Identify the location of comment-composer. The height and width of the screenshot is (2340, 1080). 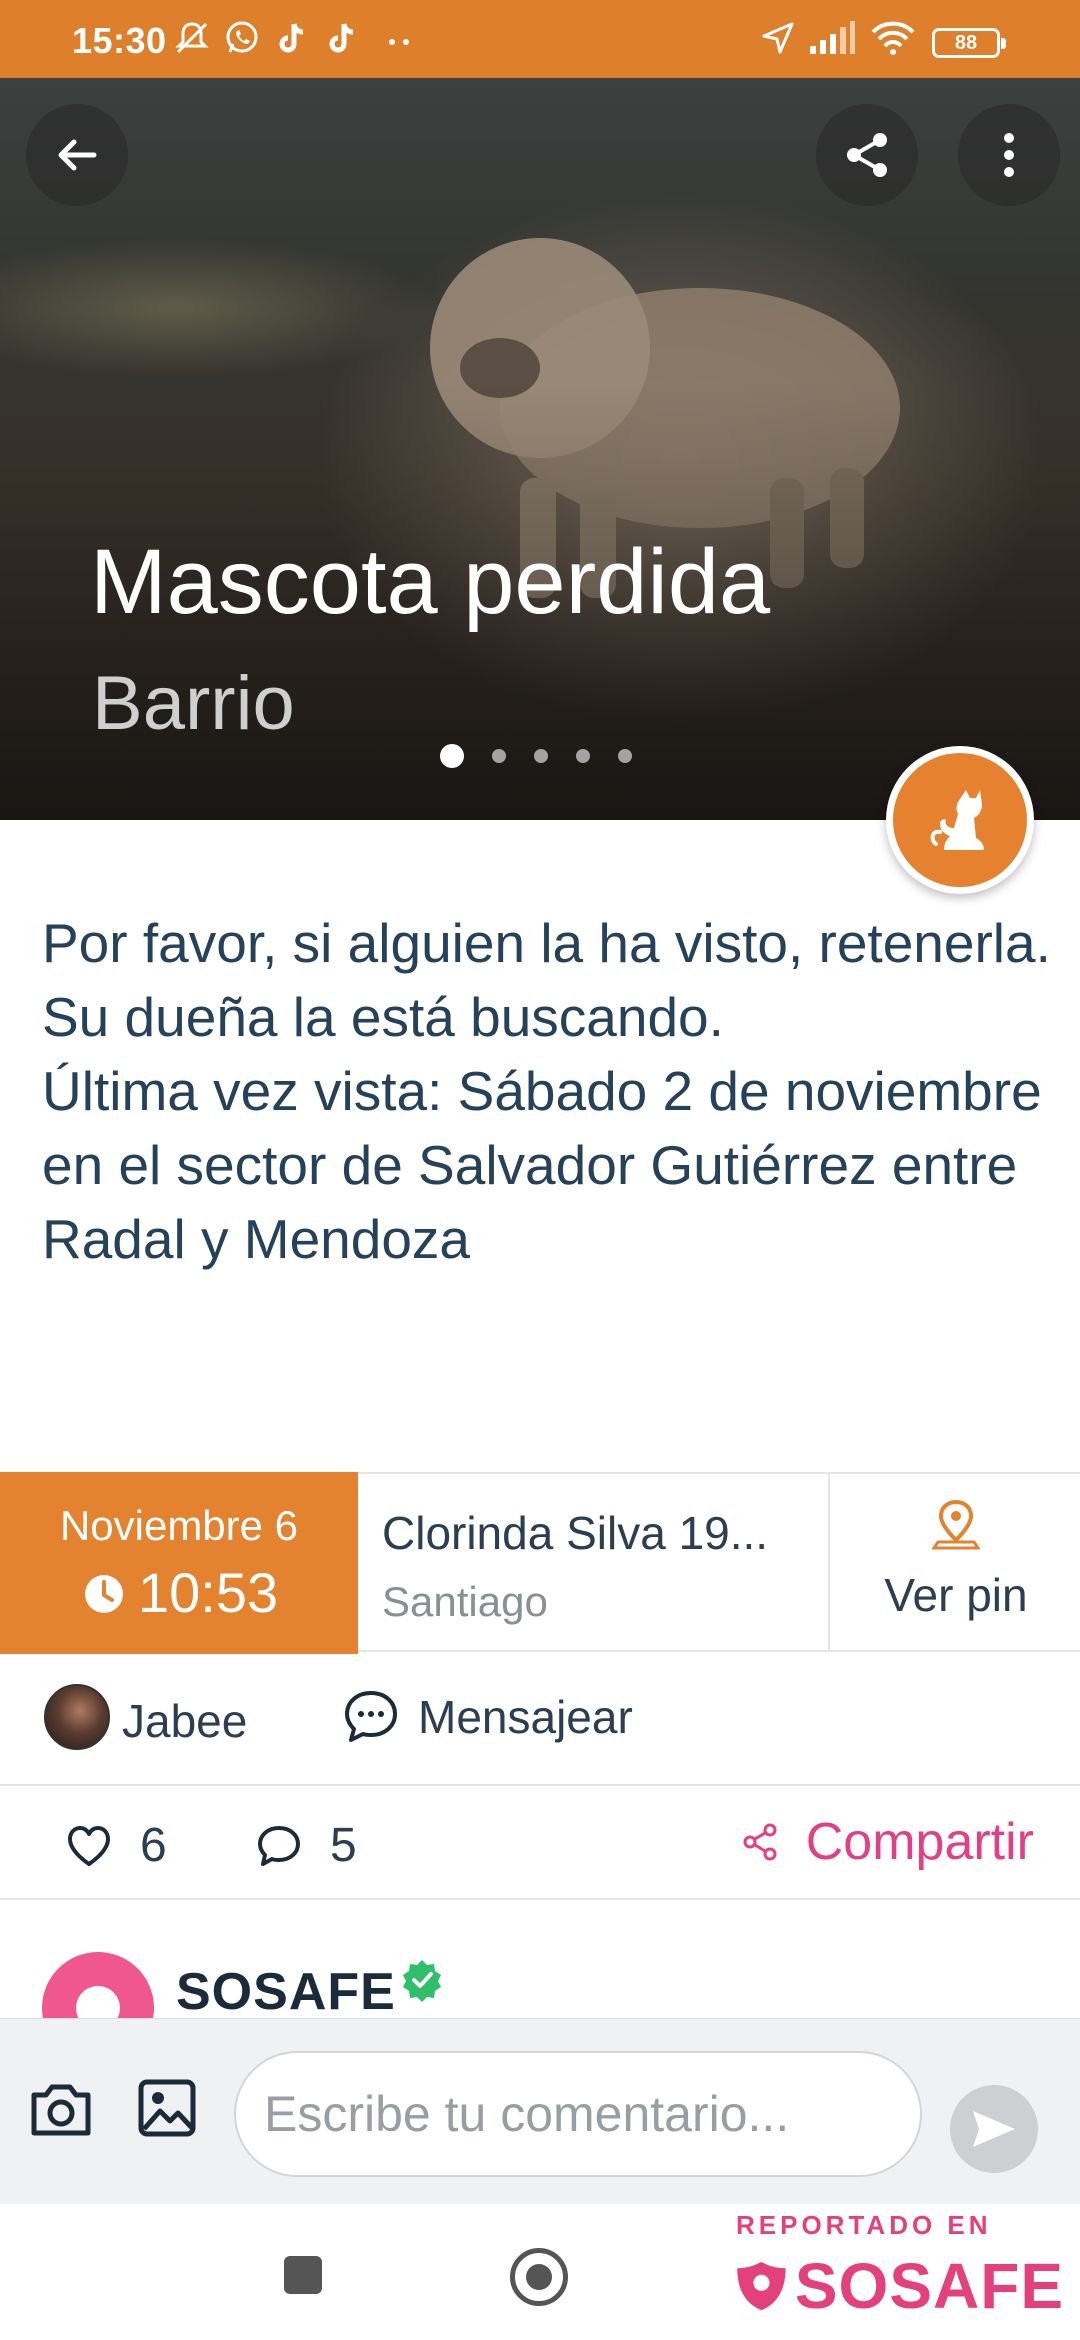
(540, 2111).